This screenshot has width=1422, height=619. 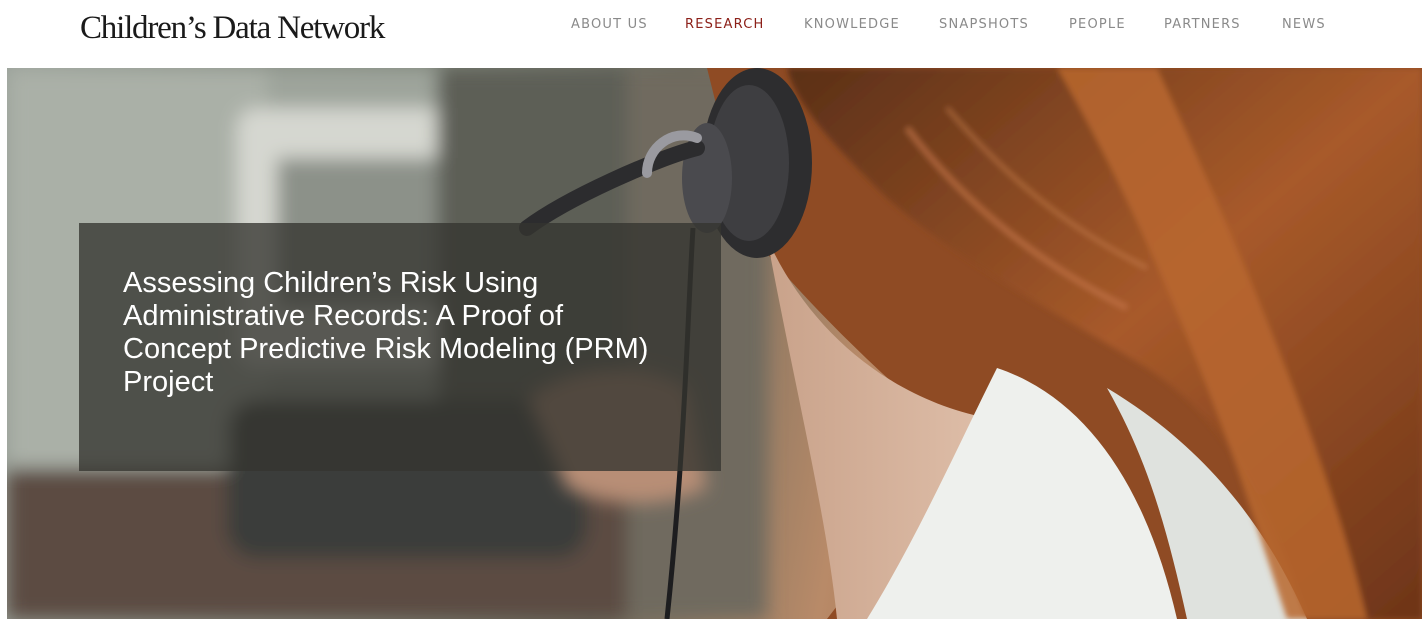 What do you see at coordinates (232, 28) in the screenshot?
I see `site-logo: Children’s Data Network` at bounding box center [232, 28].